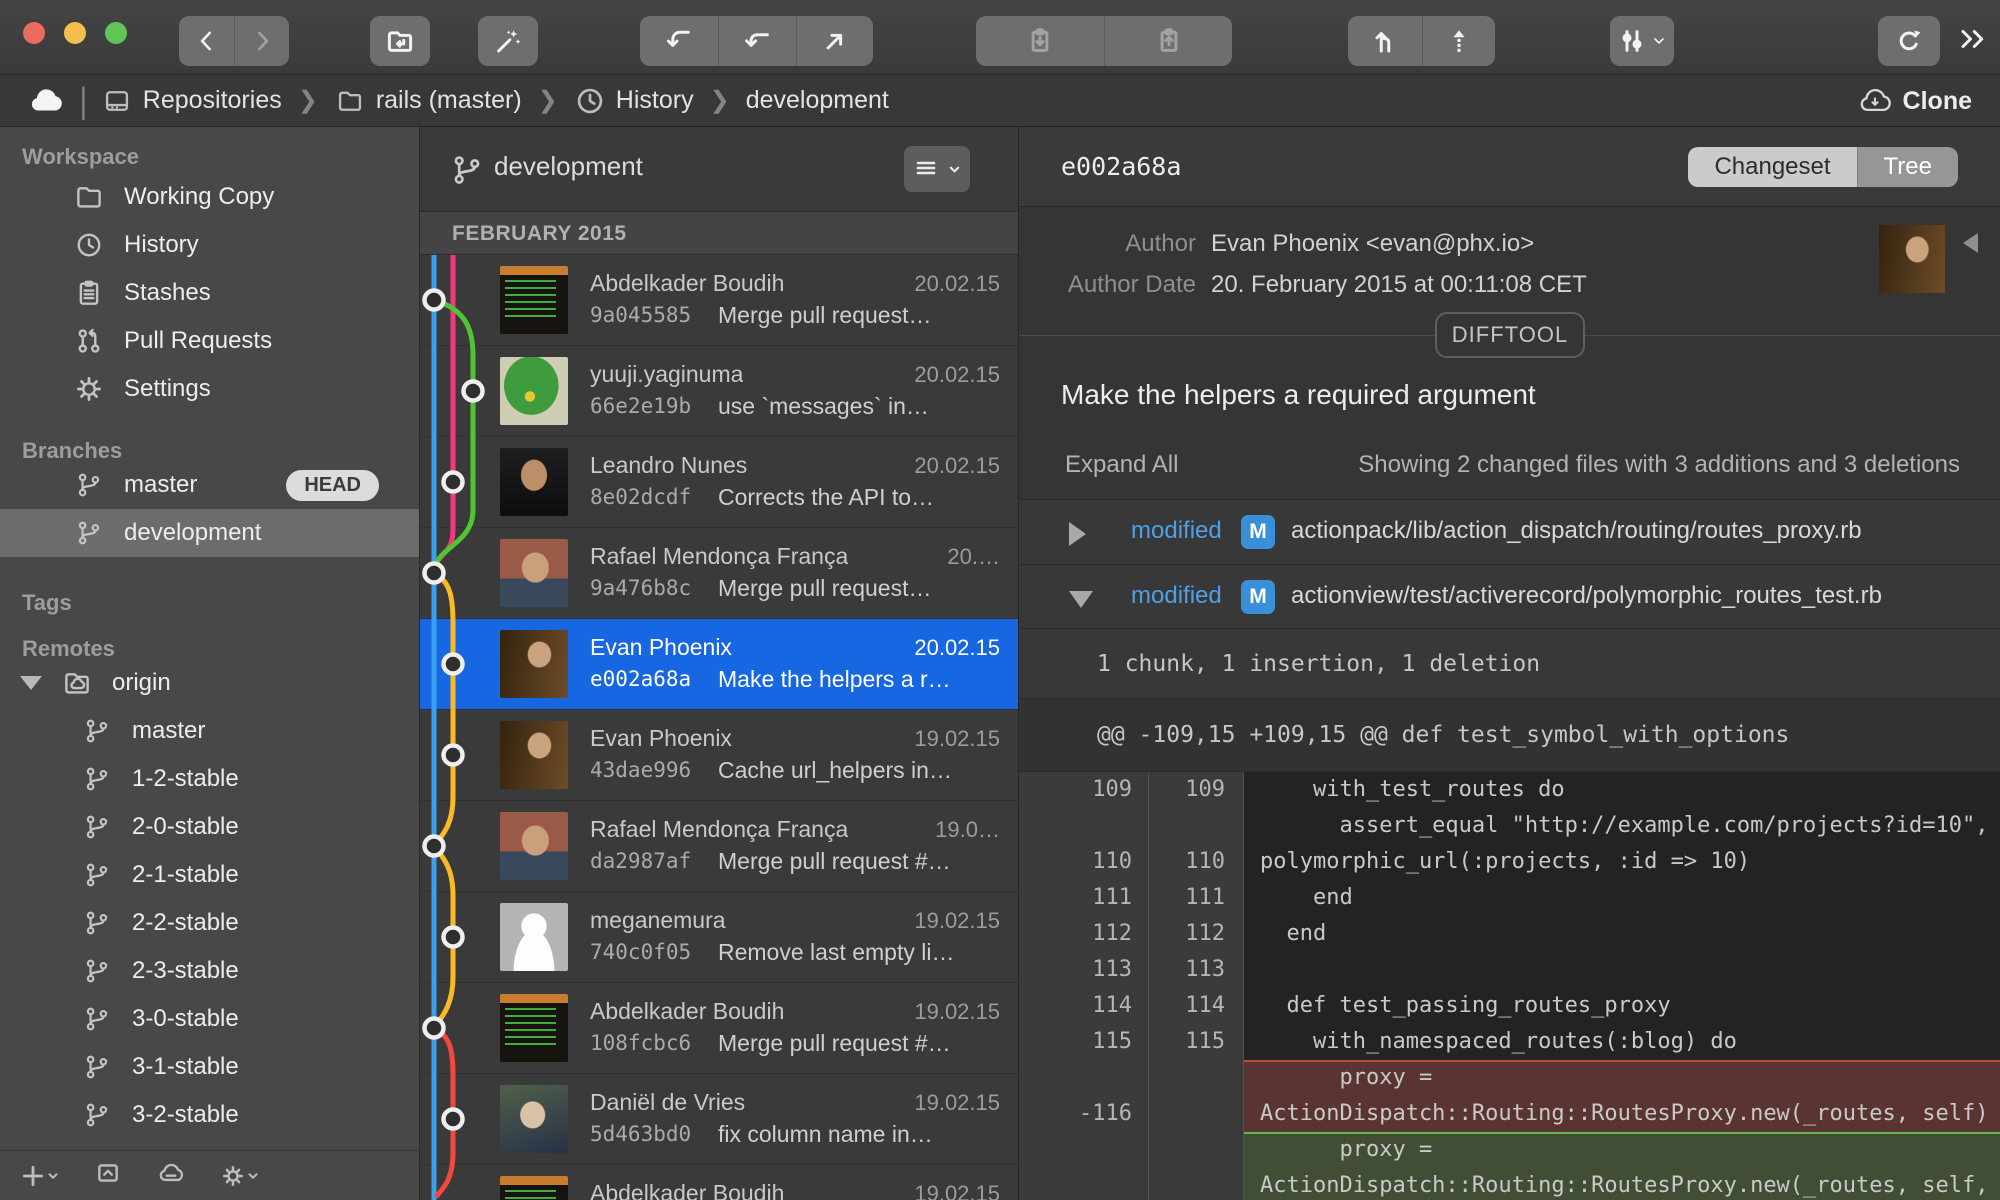 This screenshot has height=1200, width=2000. Describe the element at coordinates (1642, 41) in the screenshot. I see `view-options-button` at that location.